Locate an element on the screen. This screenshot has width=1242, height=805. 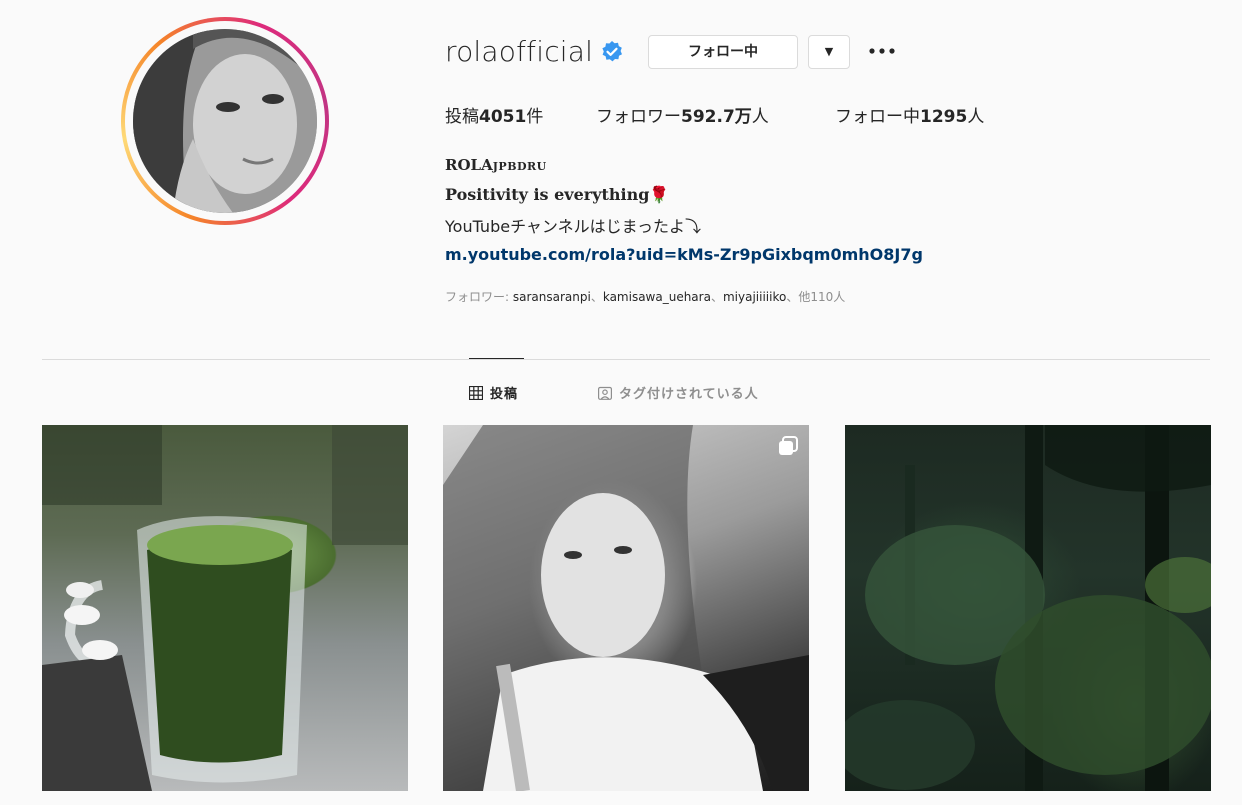
following-number: 1295 is located at coordinates (944, 117).